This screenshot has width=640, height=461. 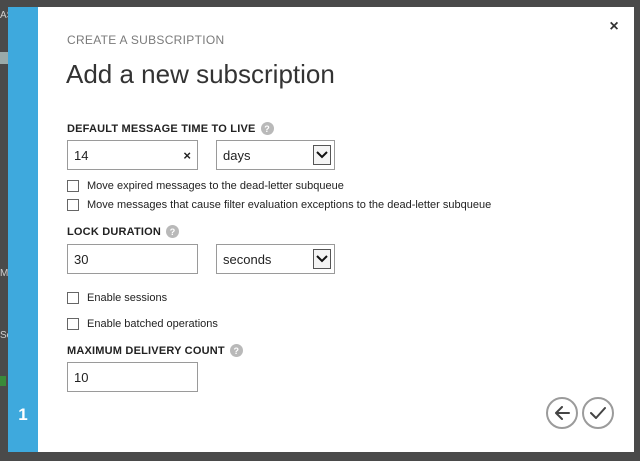 I want to click on filter-exception-checkbox, so click(x=73, y=205).